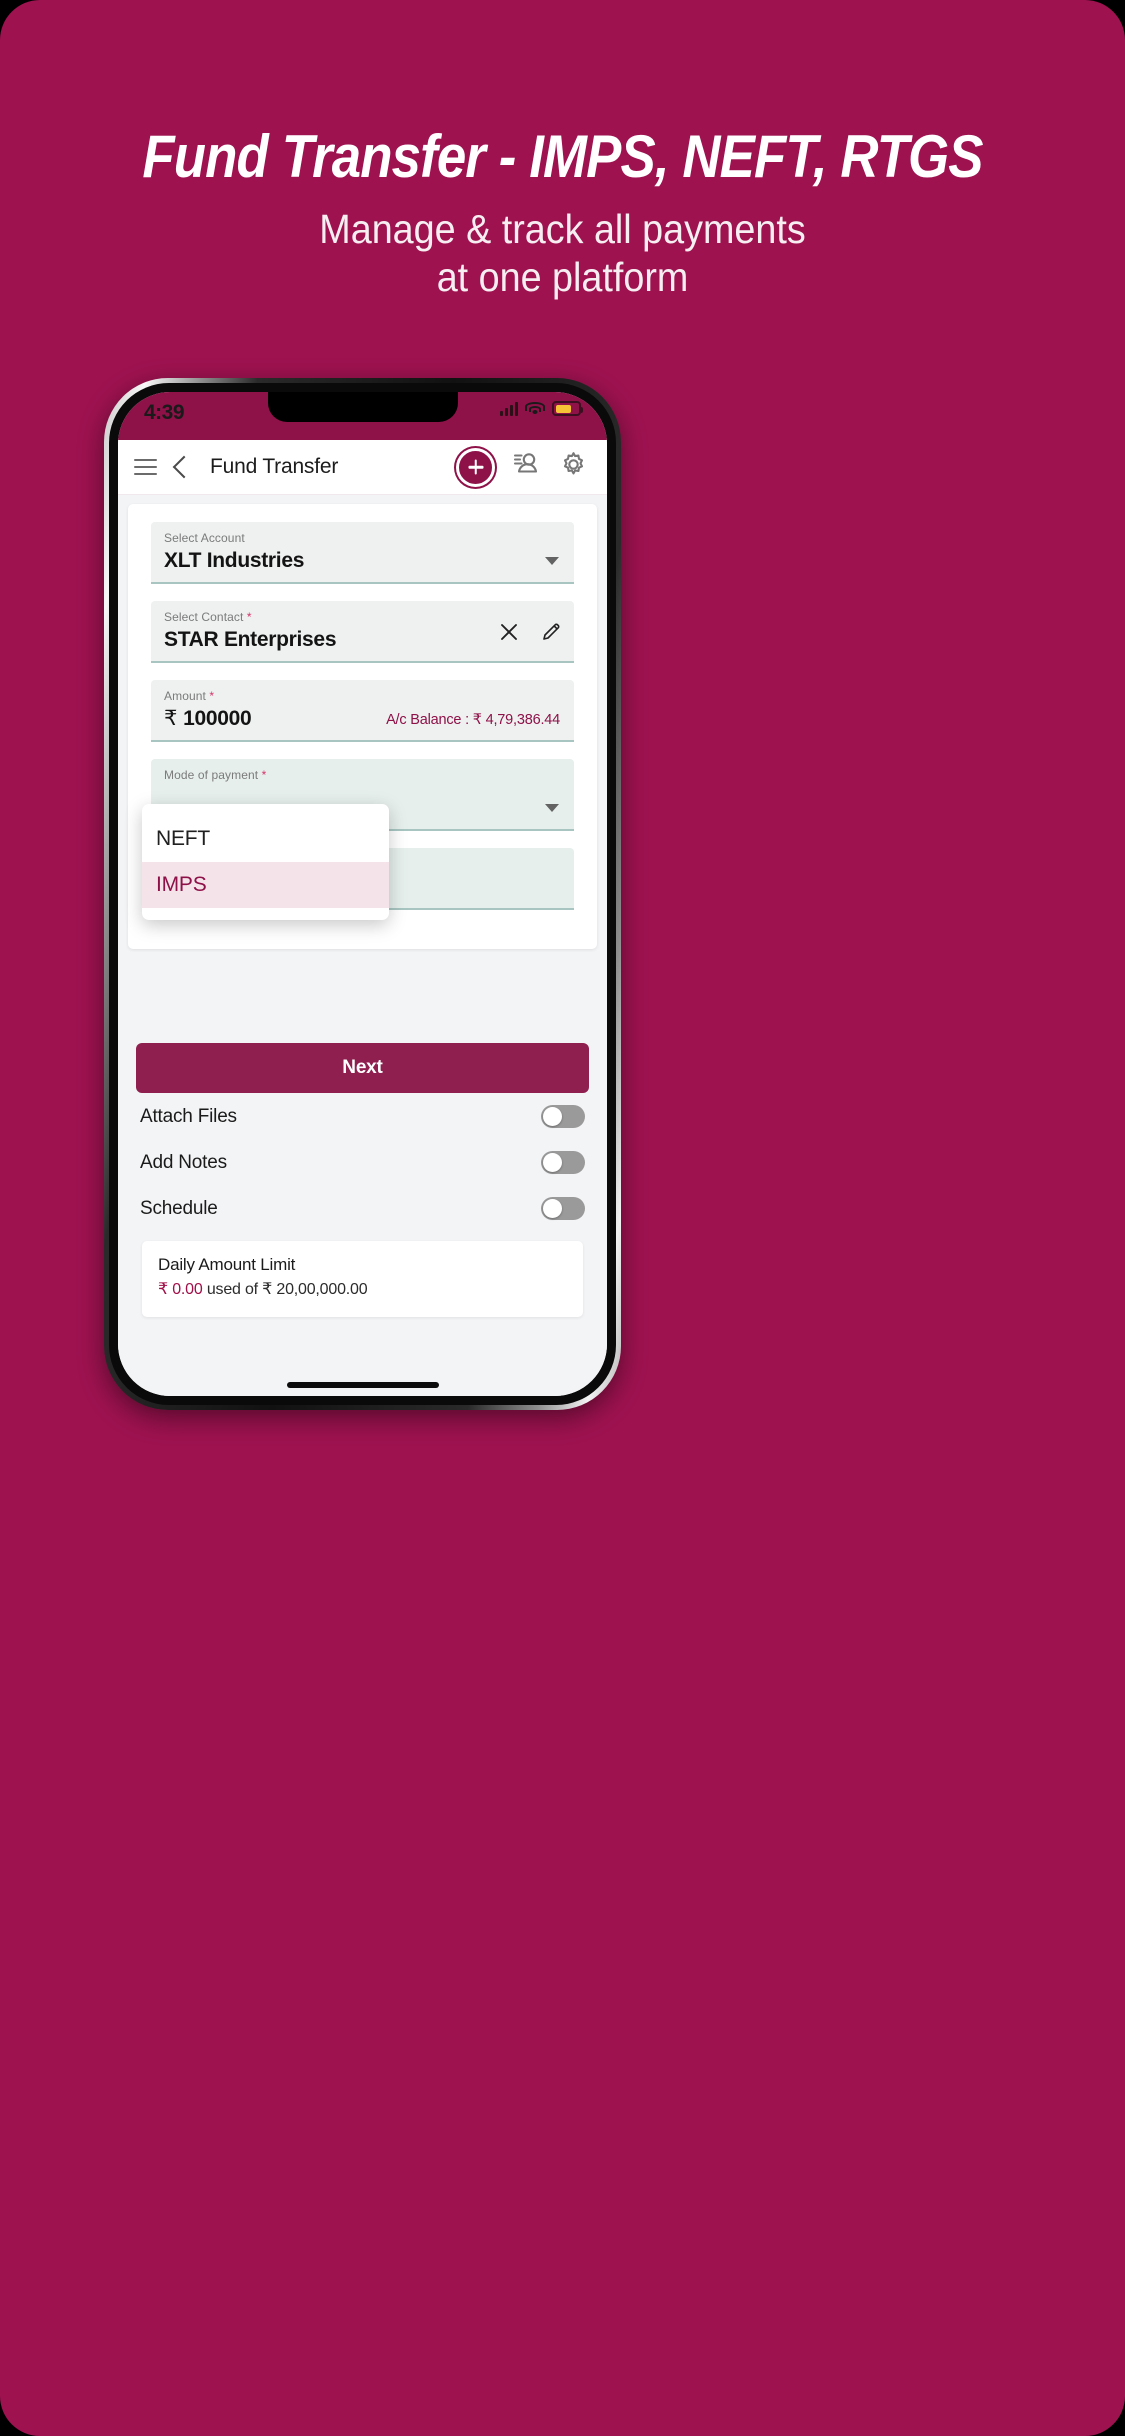 Image resolution: width=1125 pixels, height=2436 pixels. I want to click on gear-icon, so click(573, 467).